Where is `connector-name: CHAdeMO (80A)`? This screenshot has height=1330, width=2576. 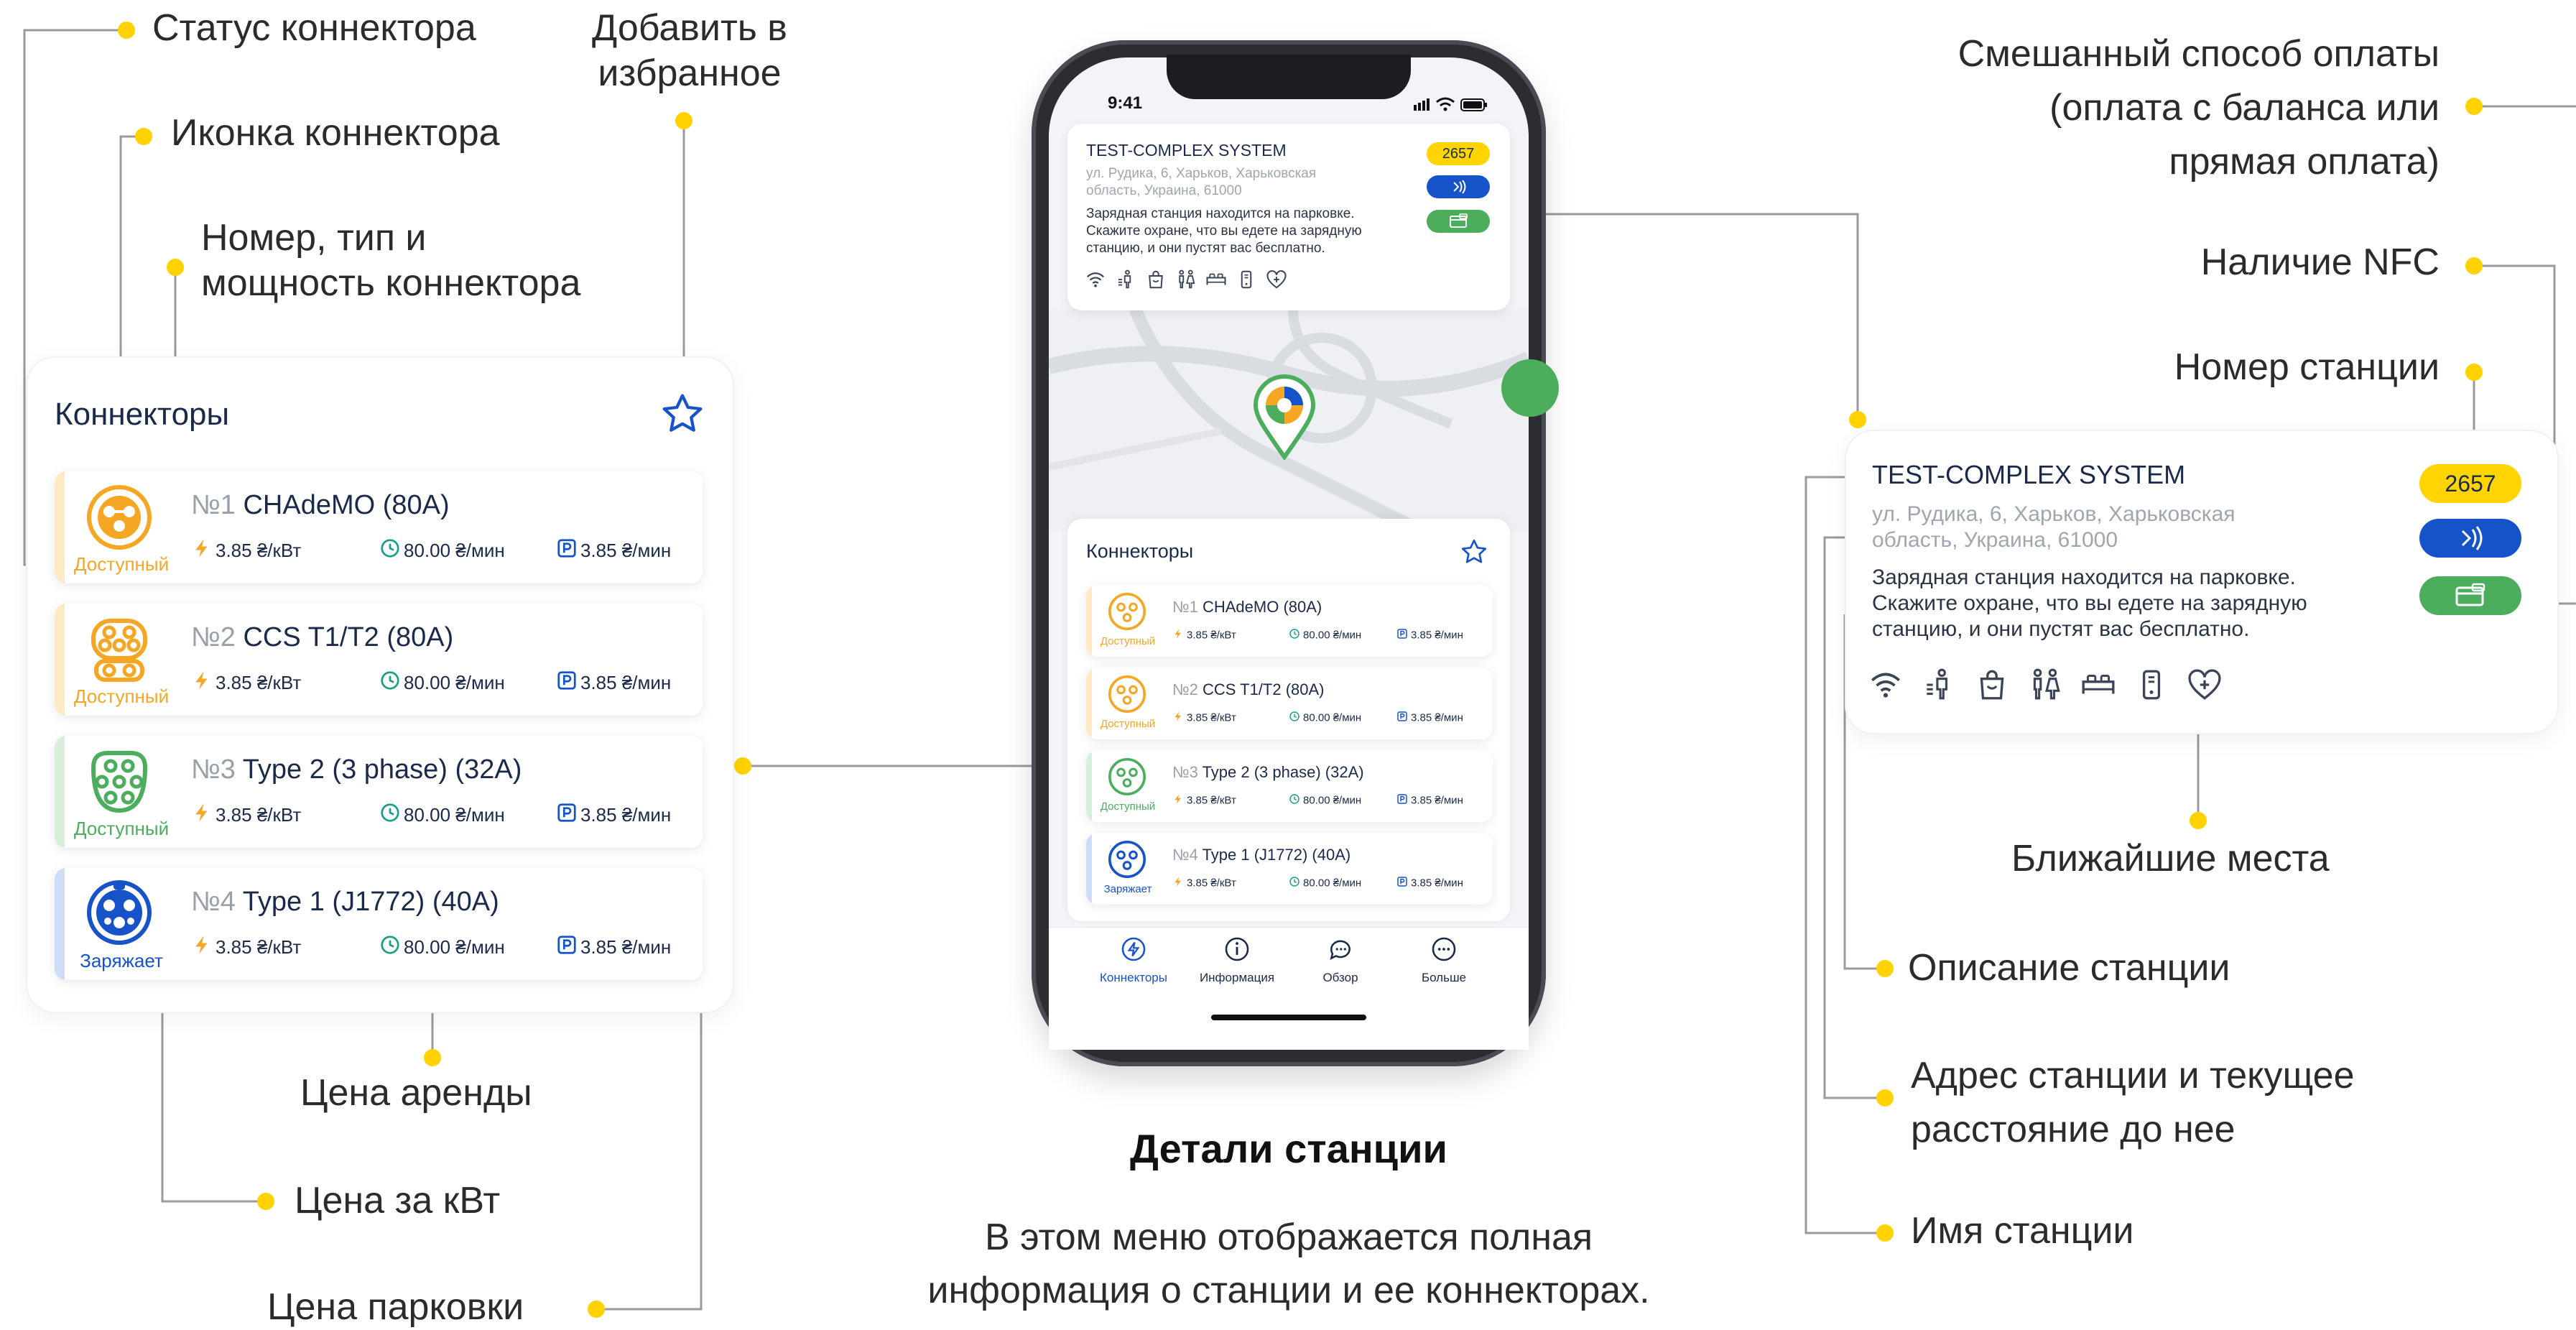 connector-name: CHAdeMO (80A) is located at coordinates (346, 505).